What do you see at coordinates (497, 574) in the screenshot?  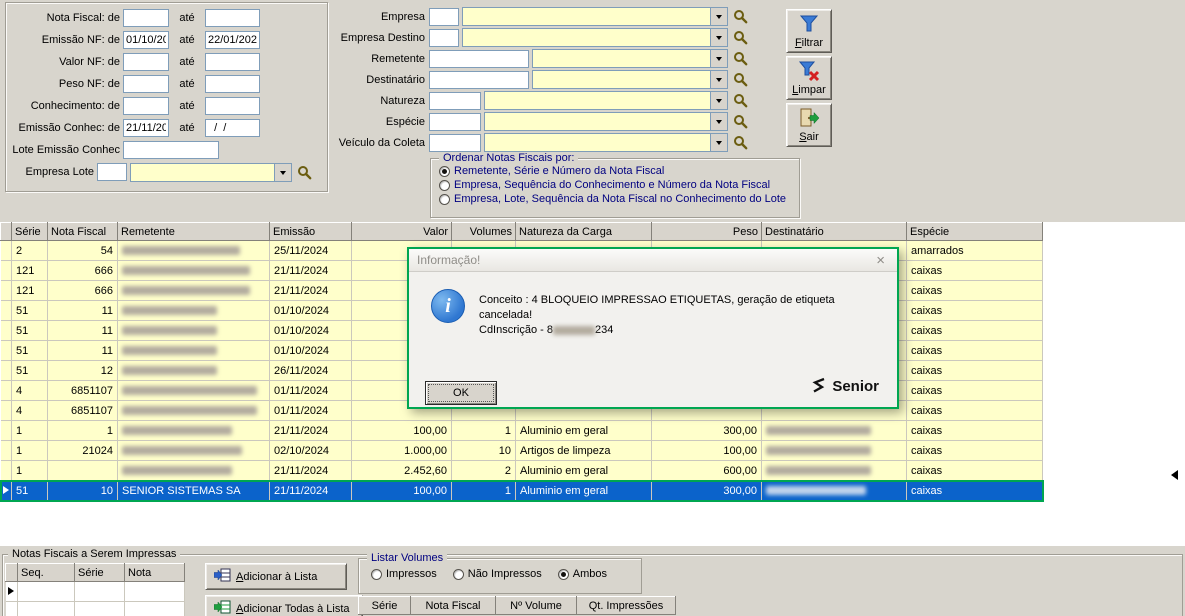 I see `volume-option: Não Impressos` at bounding box center [497, 574].